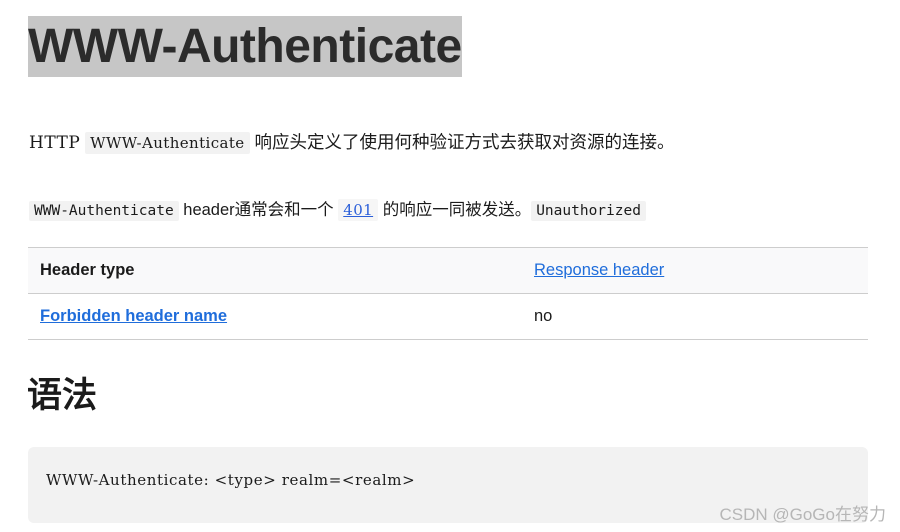 Image resolution: width=900 pixels, height=532 pixels. Describe the element at coordinates (464, 141) in the screenshot. I see `intro-suffix: 响应头定义了使用何种验证方式去获取对资源的连接。` at that location.